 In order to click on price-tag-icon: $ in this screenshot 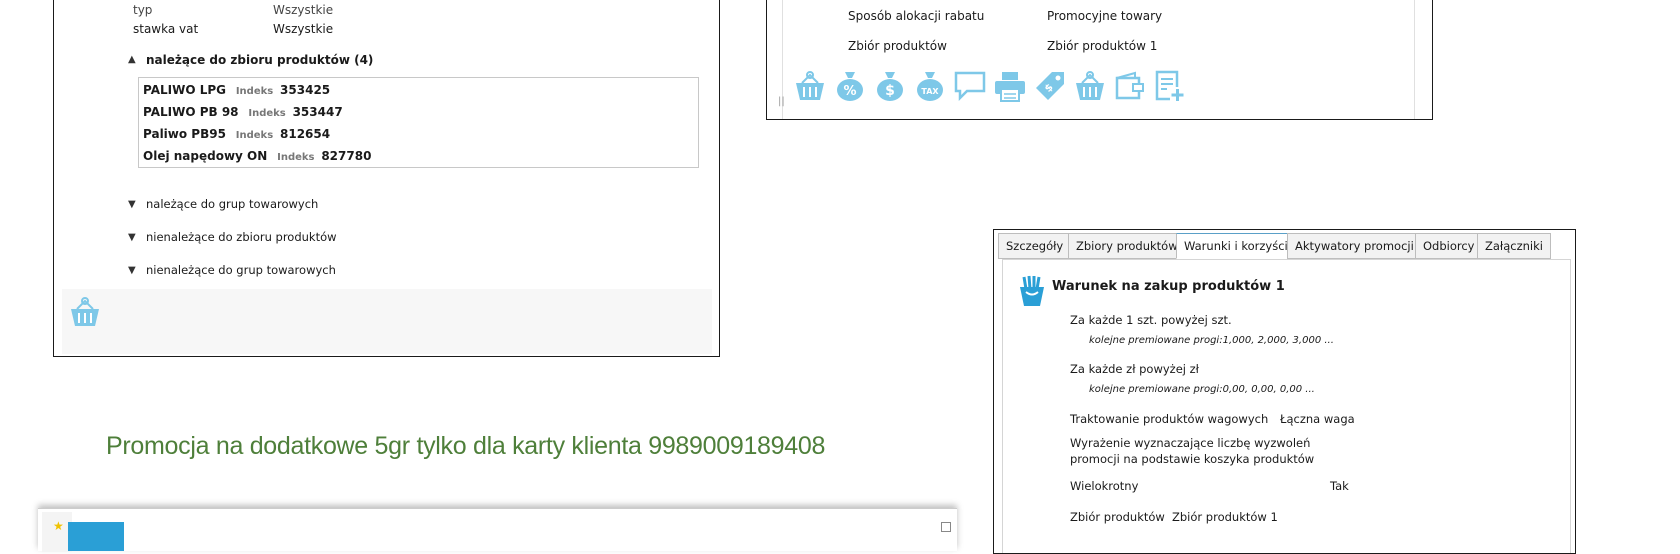, I will do `click(1050, 86)`.